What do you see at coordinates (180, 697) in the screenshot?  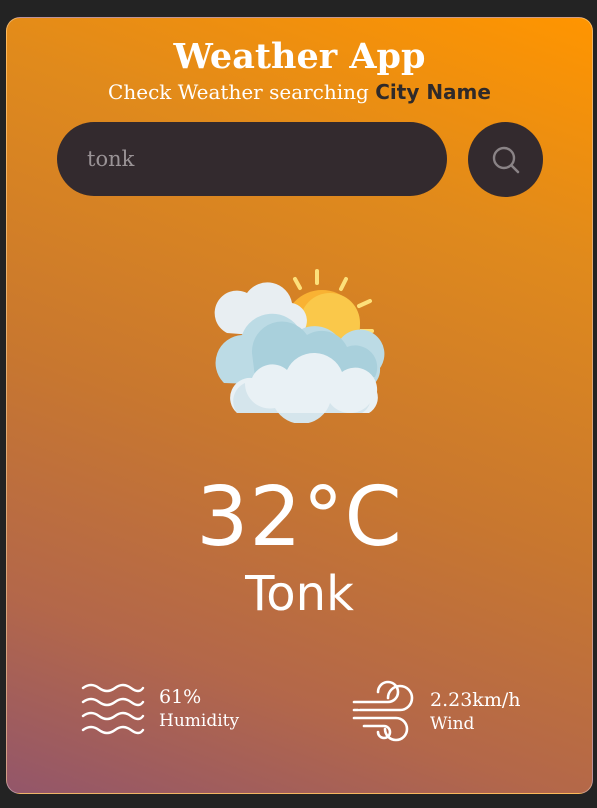 I see `humidity-value: 61%` at bounding box center [180, 697].